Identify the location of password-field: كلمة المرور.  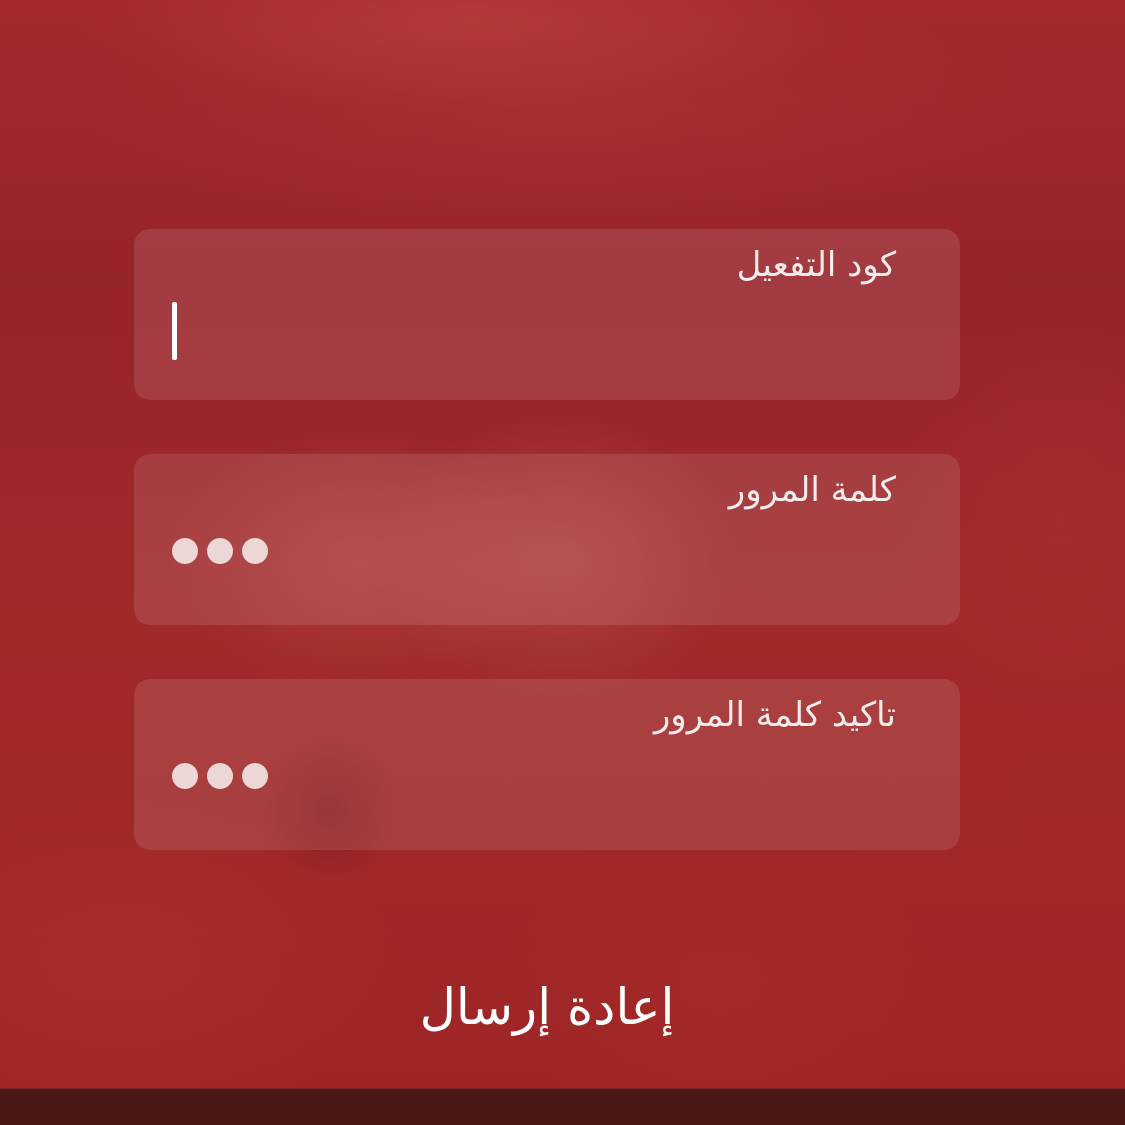
(547, 539).